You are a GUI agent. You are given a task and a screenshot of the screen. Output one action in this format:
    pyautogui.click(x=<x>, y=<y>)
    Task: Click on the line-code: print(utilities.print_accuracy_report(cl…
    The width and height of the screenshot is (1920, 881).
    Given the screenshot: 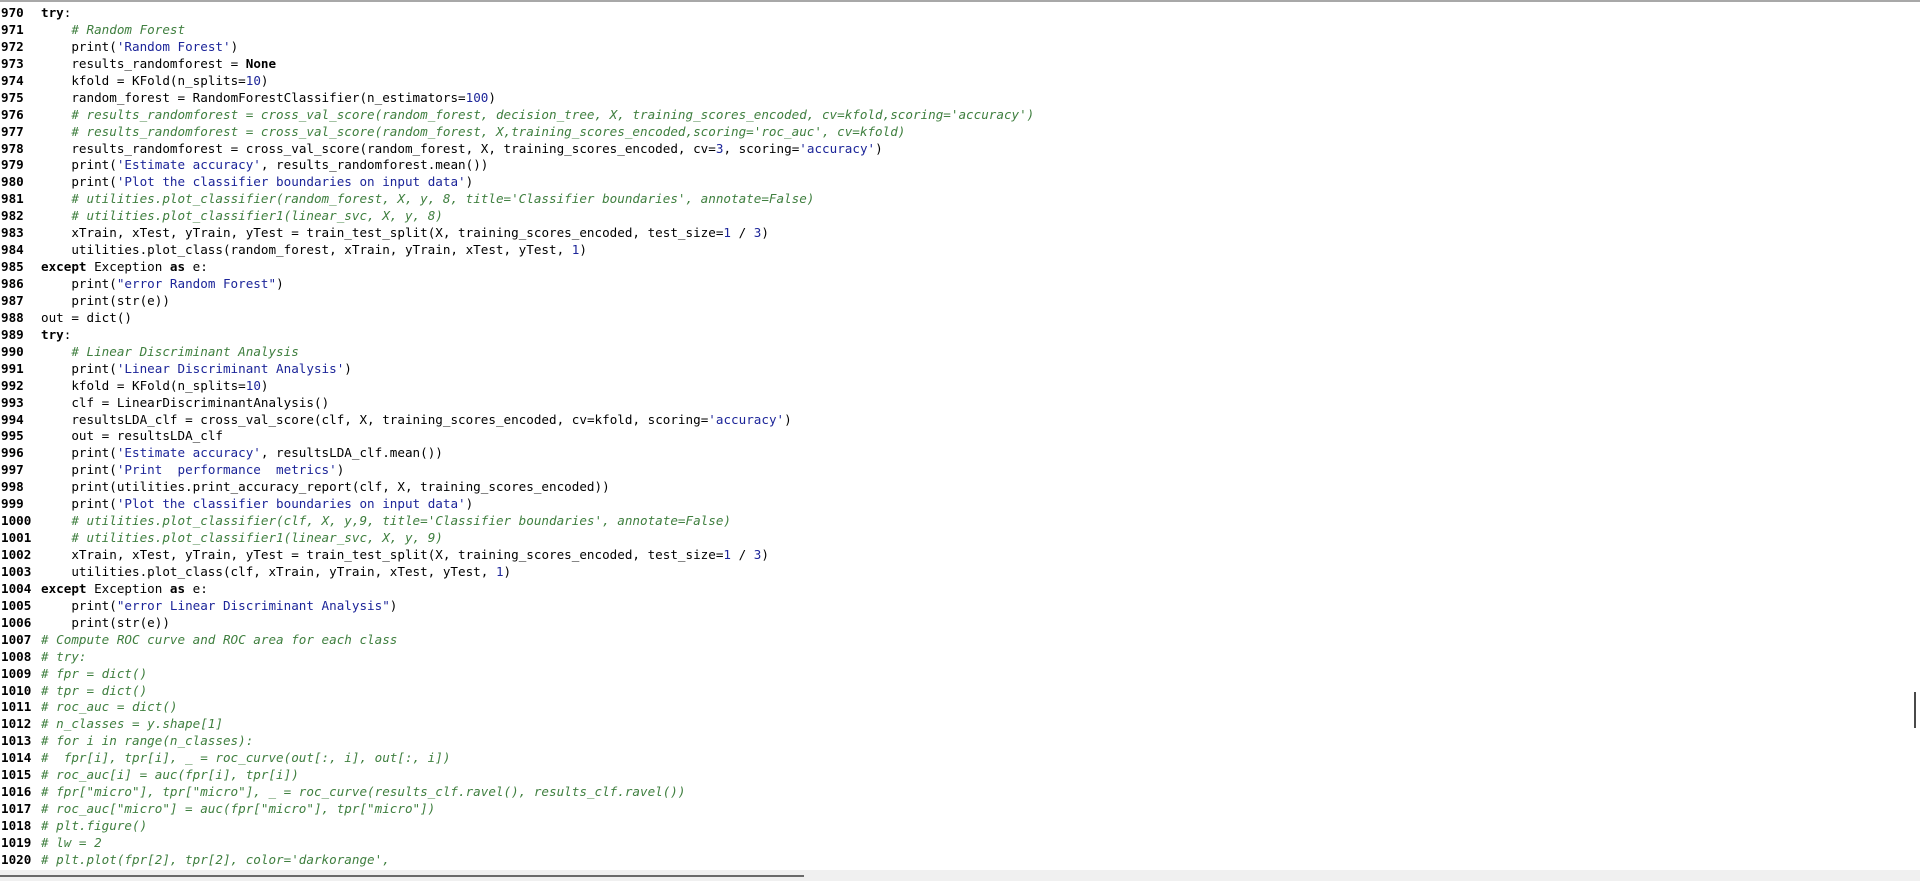 What is the action you would take?
    pyautogui.click(x=325, y=486)
    